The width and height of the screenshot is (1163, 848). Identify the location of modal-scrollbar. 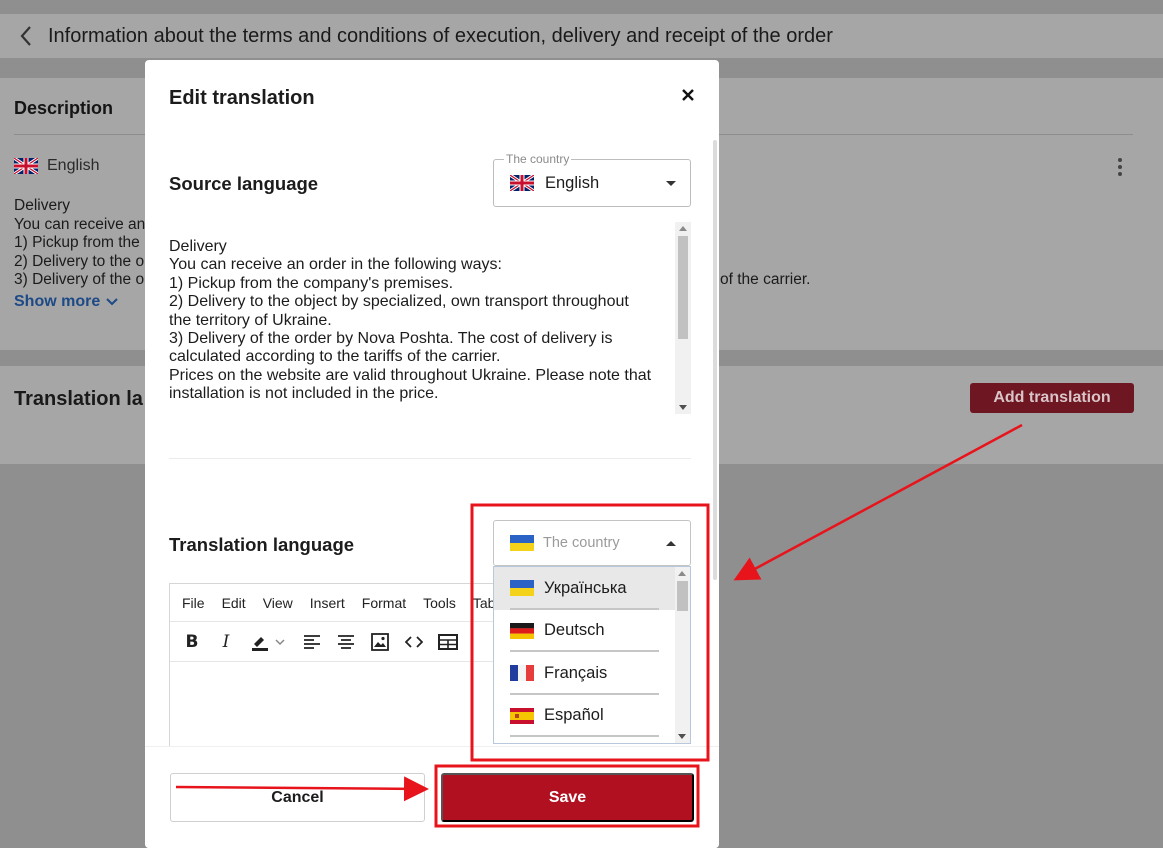
(715, 360).